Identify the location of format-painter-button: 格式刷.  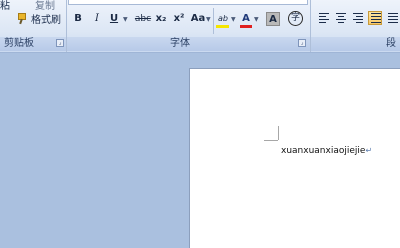
(39, 18).